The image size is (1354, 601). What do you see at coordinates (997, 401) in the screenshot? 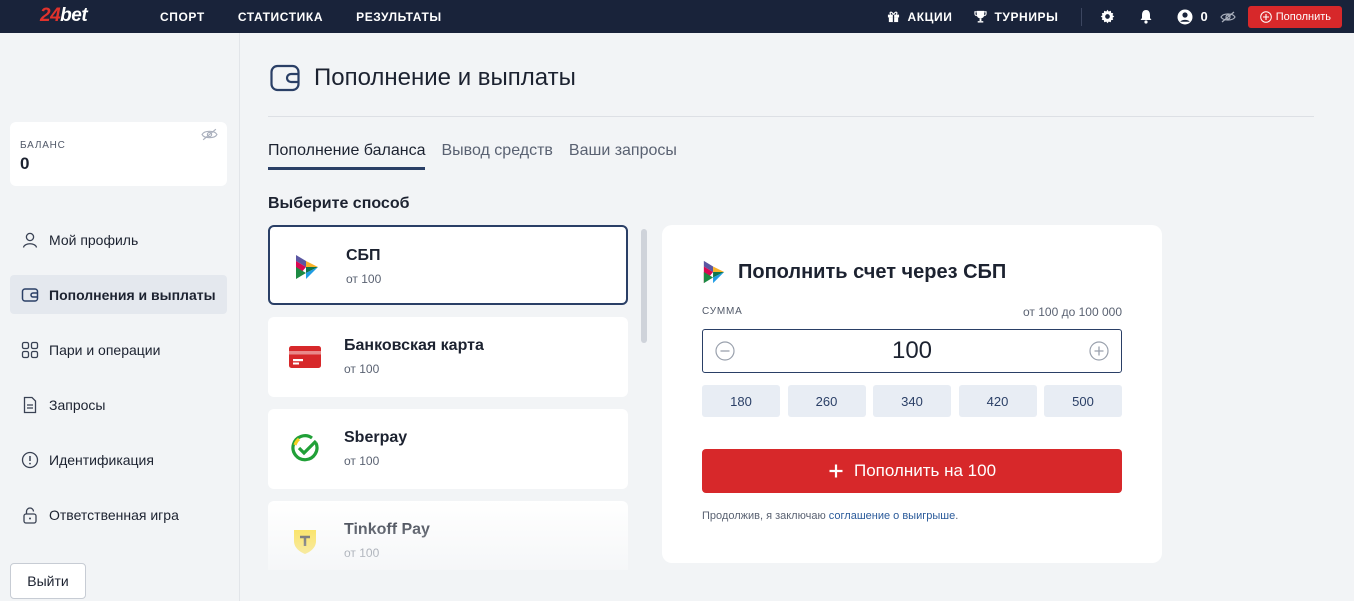
I see `preset-button: 420` at bounding box center [997, 401].